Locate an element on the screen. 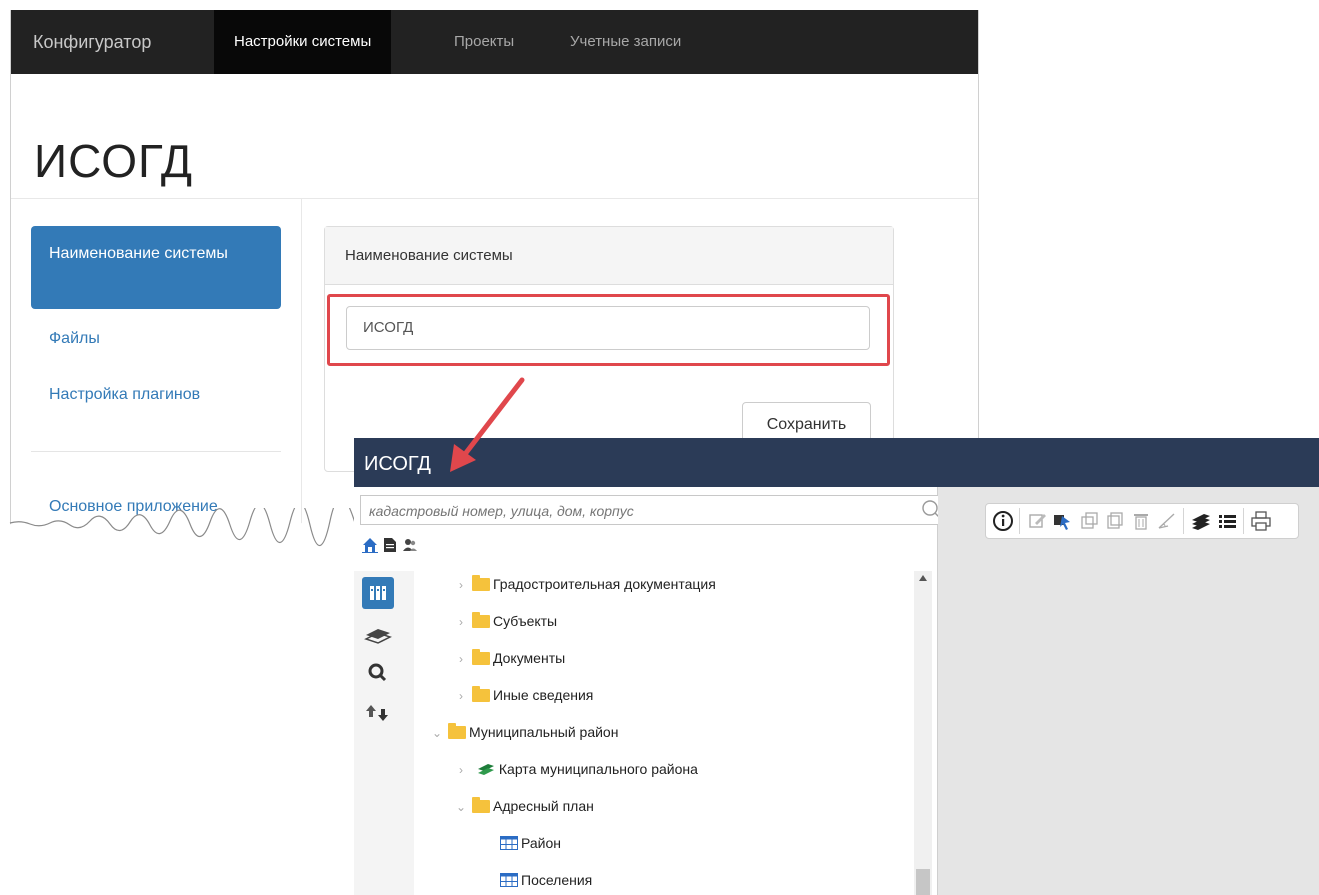 This screenshot has width=1319, height=895. tree-node: Район is located at coordinates (528, 843).